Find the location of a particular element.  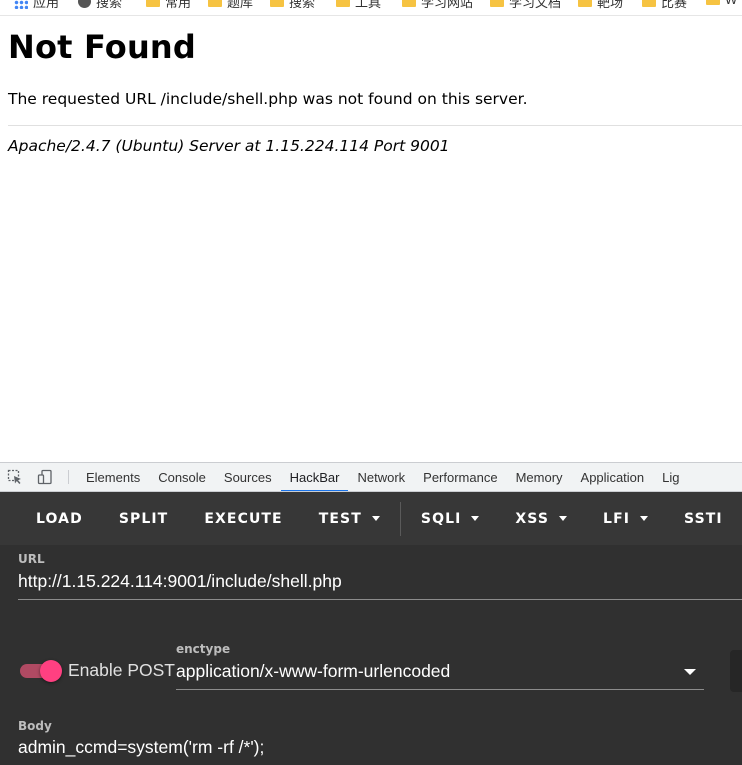

tab-hackbar: HackBar is located at coordinates (314, 477).